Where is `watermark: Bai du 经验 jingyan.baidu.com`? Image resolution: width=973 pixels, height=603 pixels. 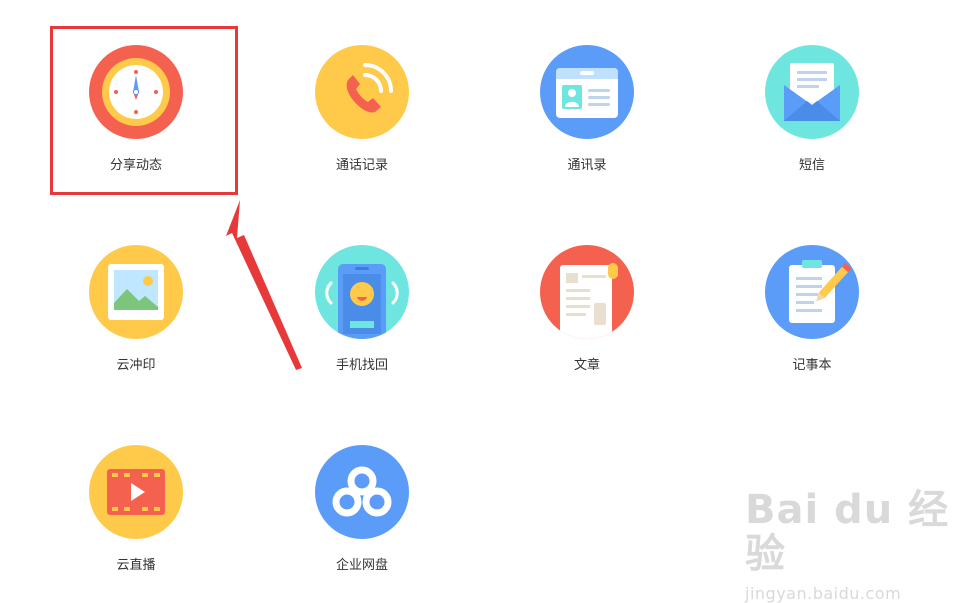 watermark: Bai du 经验 jingyan.baidu.com is located at coordinates (856, 545).